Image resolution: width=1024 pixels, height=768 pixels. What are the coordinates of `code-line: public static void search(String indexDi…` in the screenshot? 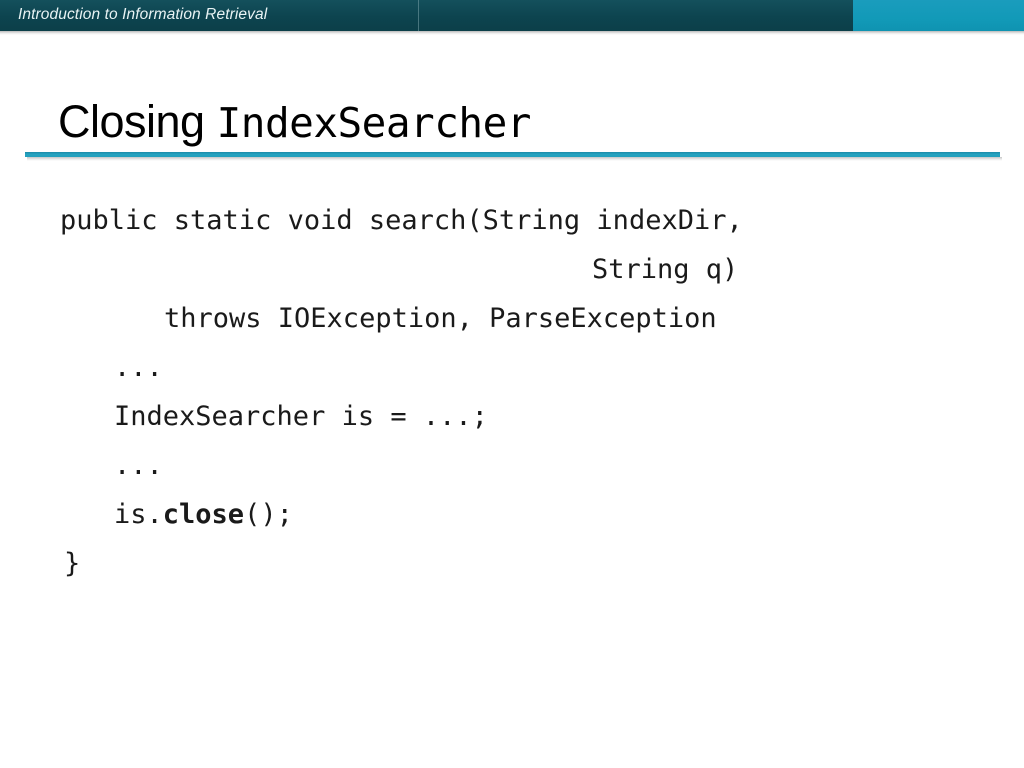 It's located at (401, 220).